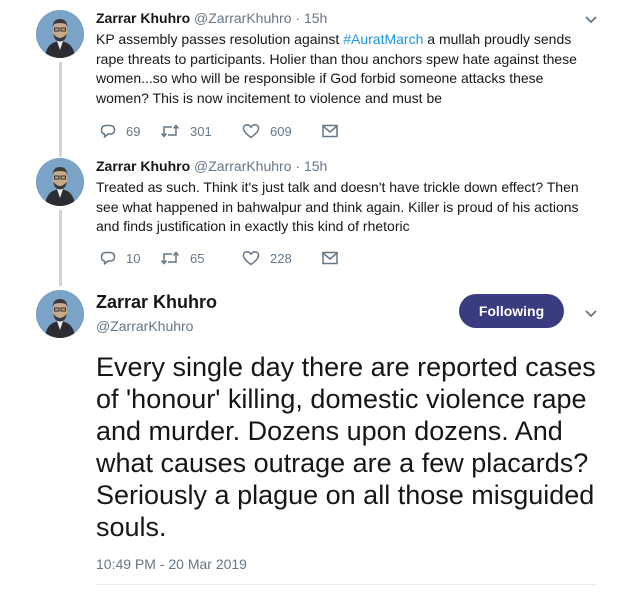 The height and width of the screenshot is (592, 636). What do you see at coordinates (171, 564) in the screenshot?
I see `tweet-timestamp: 10:49 PM - 20 Mar 2019` at bounding box center [171, 564].